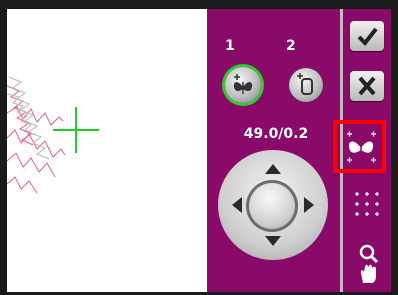 Image resolution: width=398 pixels, height=295 pixels. What do you see at coordinates (273, 169) in the screenshot?
I see `arrow-up-icon` at bounding box center [273, 169].